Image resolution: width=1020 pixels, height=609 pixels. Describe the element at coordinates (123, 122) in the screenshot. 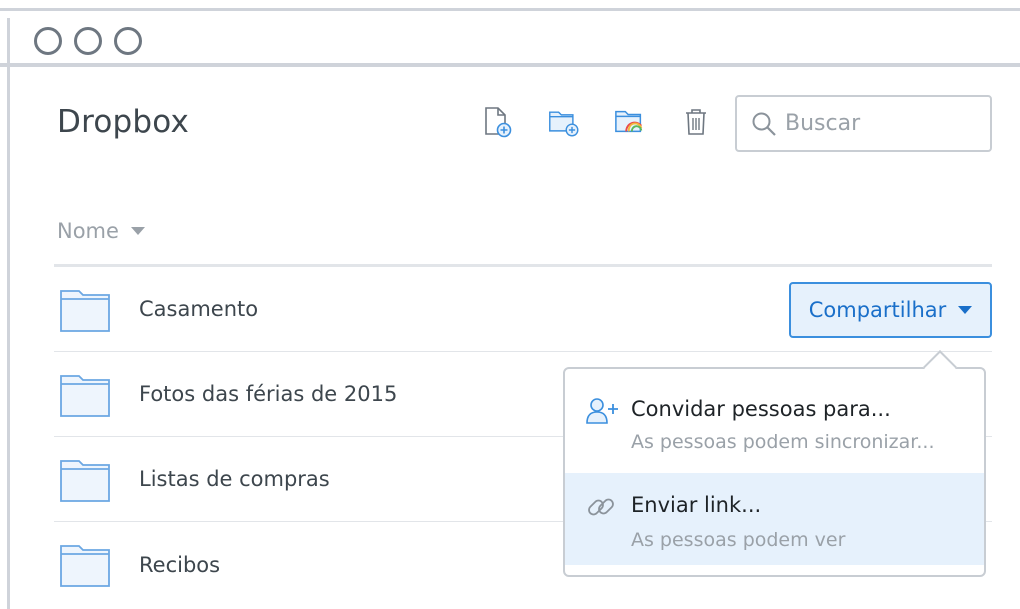

I see `page-title: Dropbox` at that location.